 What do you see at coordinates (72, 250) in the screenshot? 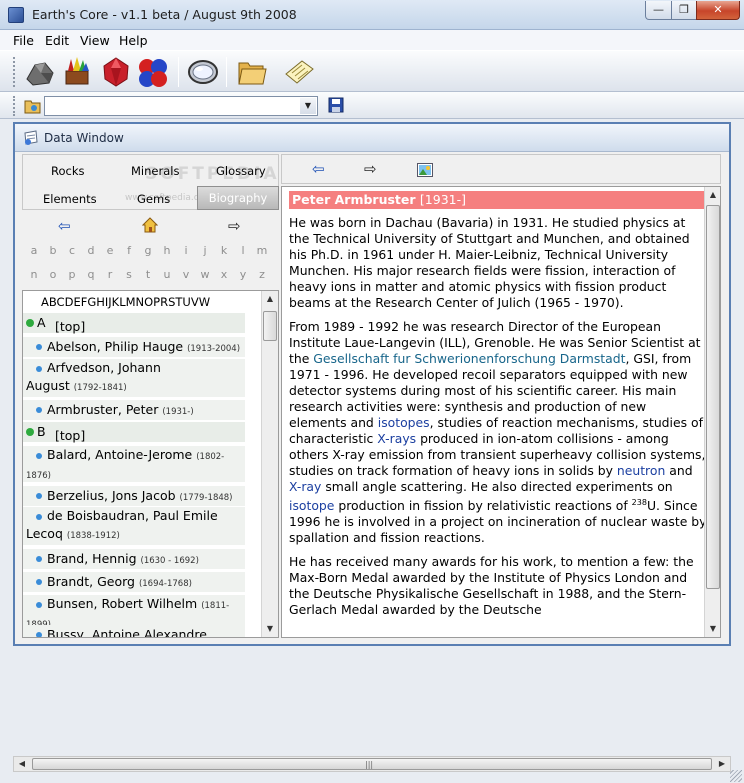
I see `letter-c: c` at bounding box center [72, 250].